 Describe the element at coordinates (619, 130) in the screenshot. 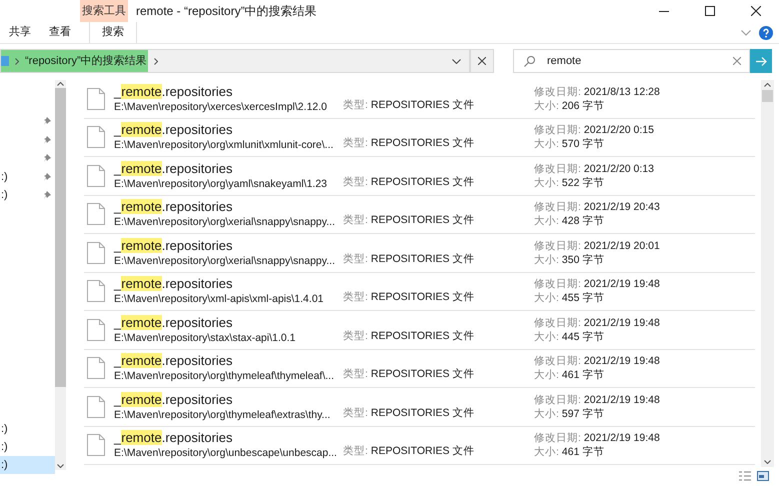

I see `modified-date: 2021/2/20 0:15` at that location.